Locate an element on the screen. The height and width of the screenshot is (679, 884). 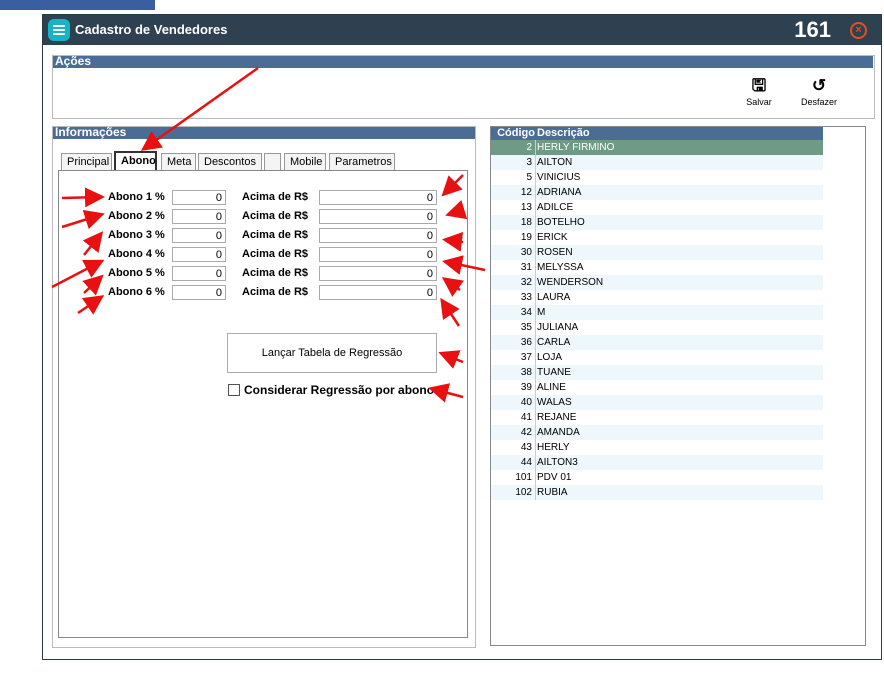
column-codigo: Código is located at coordinates (513, 133).